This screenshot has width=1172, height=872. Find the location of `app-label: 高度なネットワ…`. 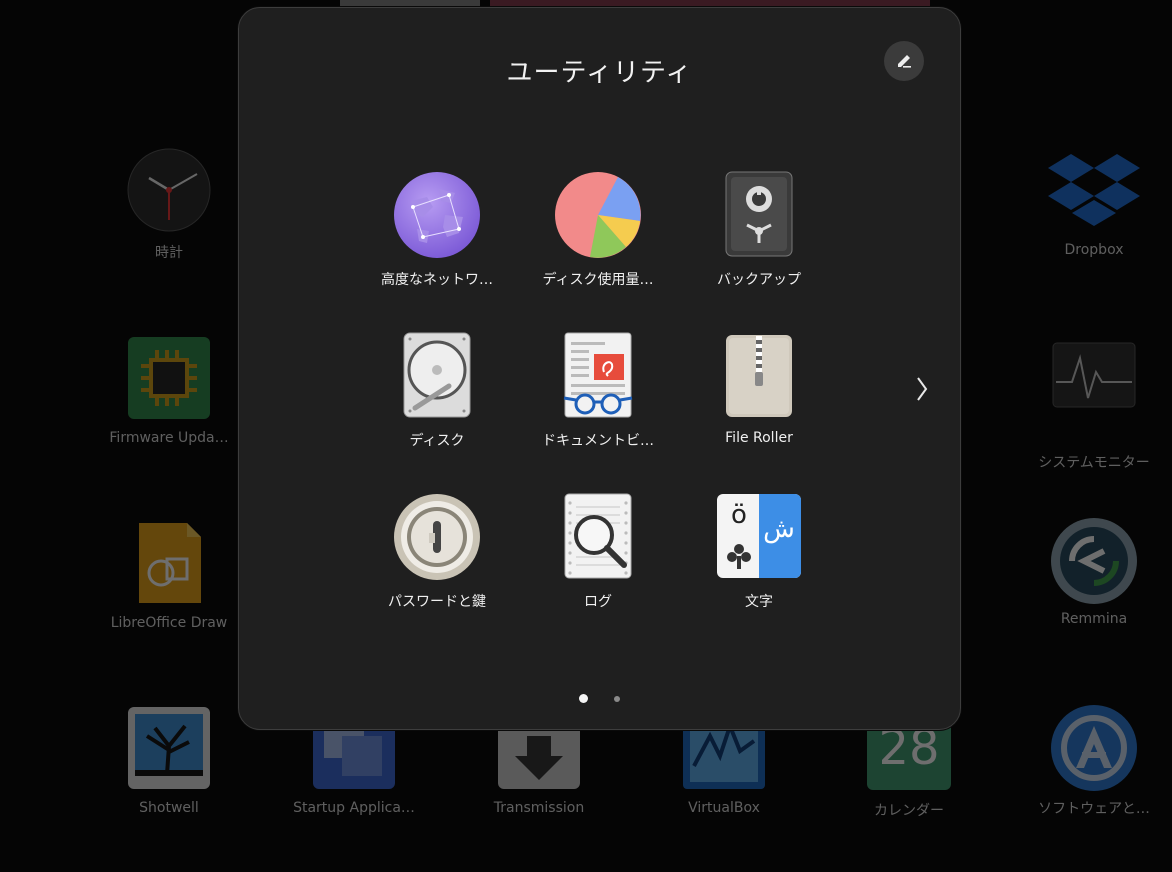

app-label: 高度なネットワ… is located at coordinates (437, 280).